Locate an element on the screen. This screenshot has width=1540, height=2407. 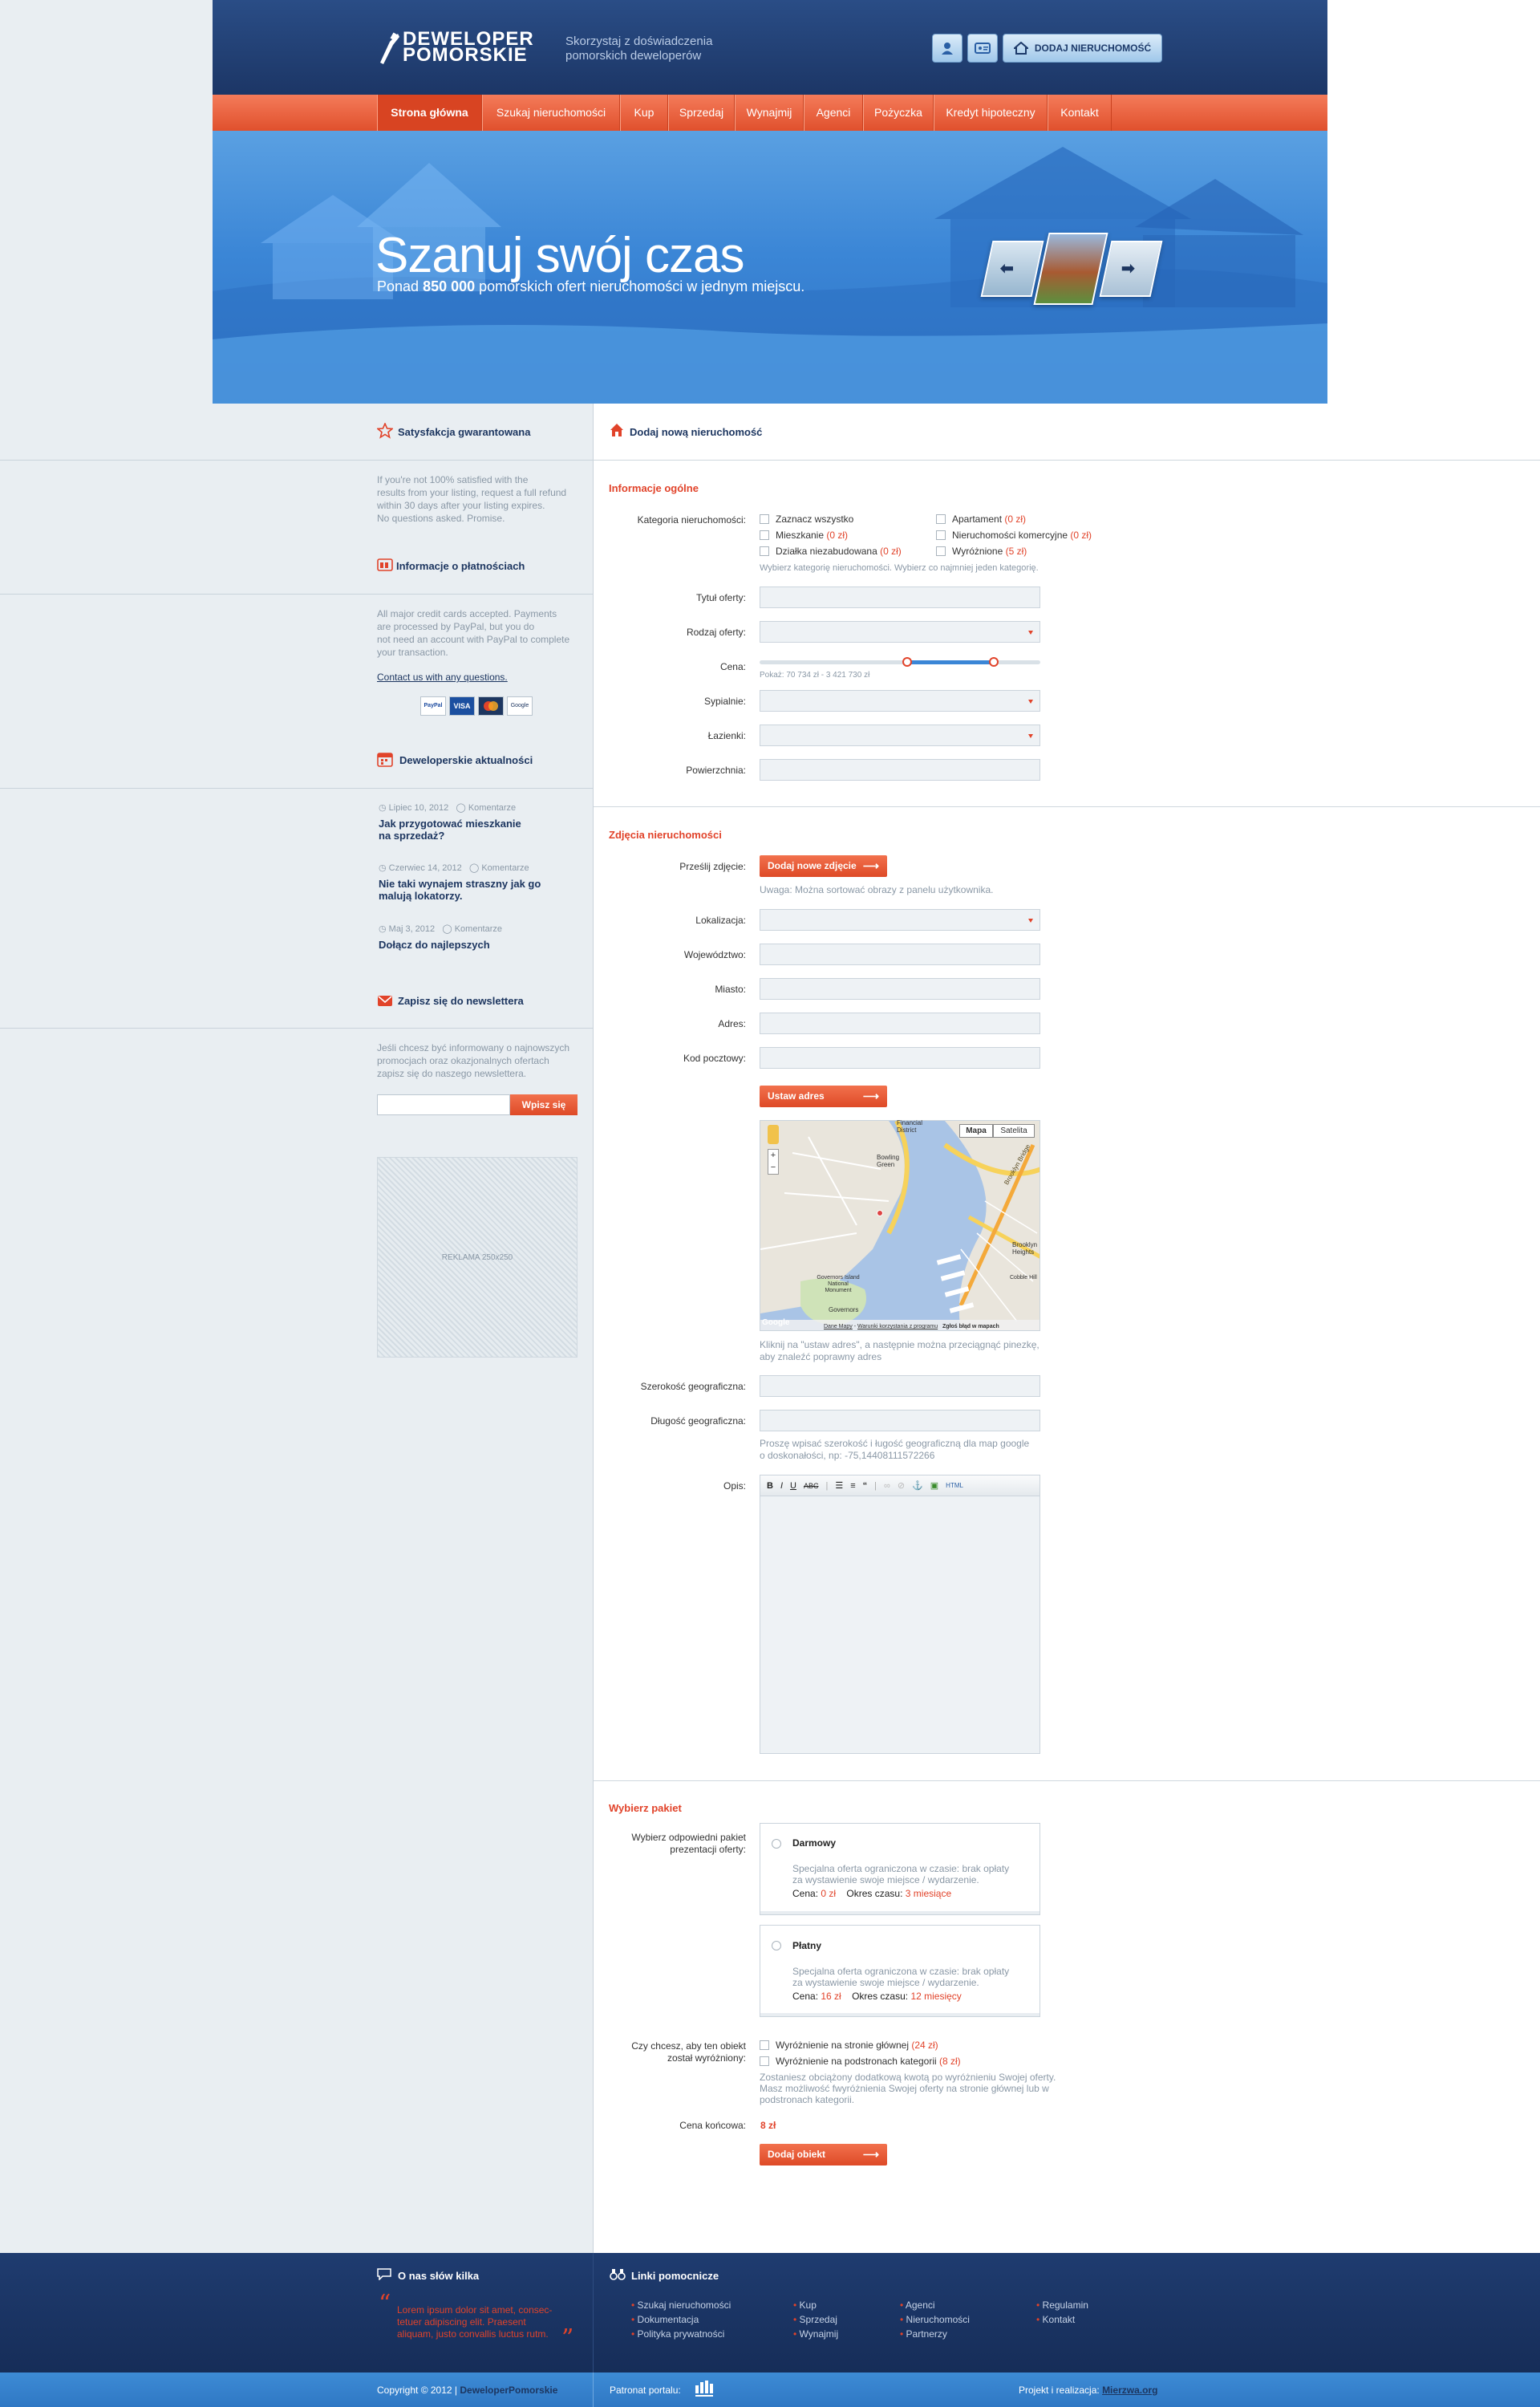
footer-links-col: KupSprzedajWynajmij is located at coordinates (816, 2319).